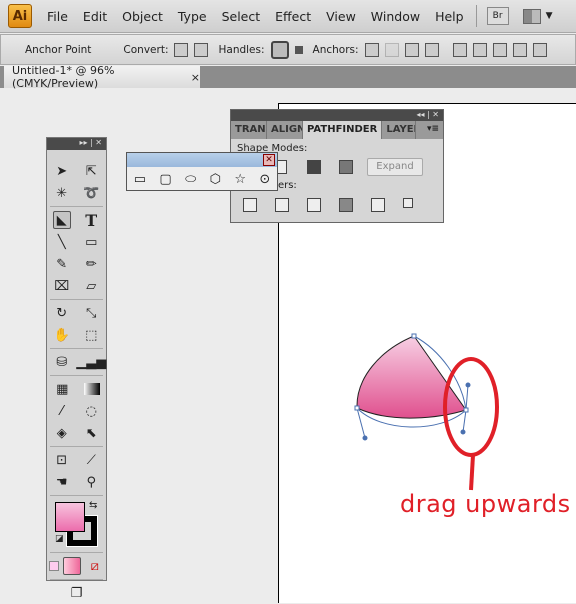 The height and width of the screenshot is (604, 576). Describe the element at coordinates (249, 130) in the screenshot. I see `tab-transform: TRAN` at that location.